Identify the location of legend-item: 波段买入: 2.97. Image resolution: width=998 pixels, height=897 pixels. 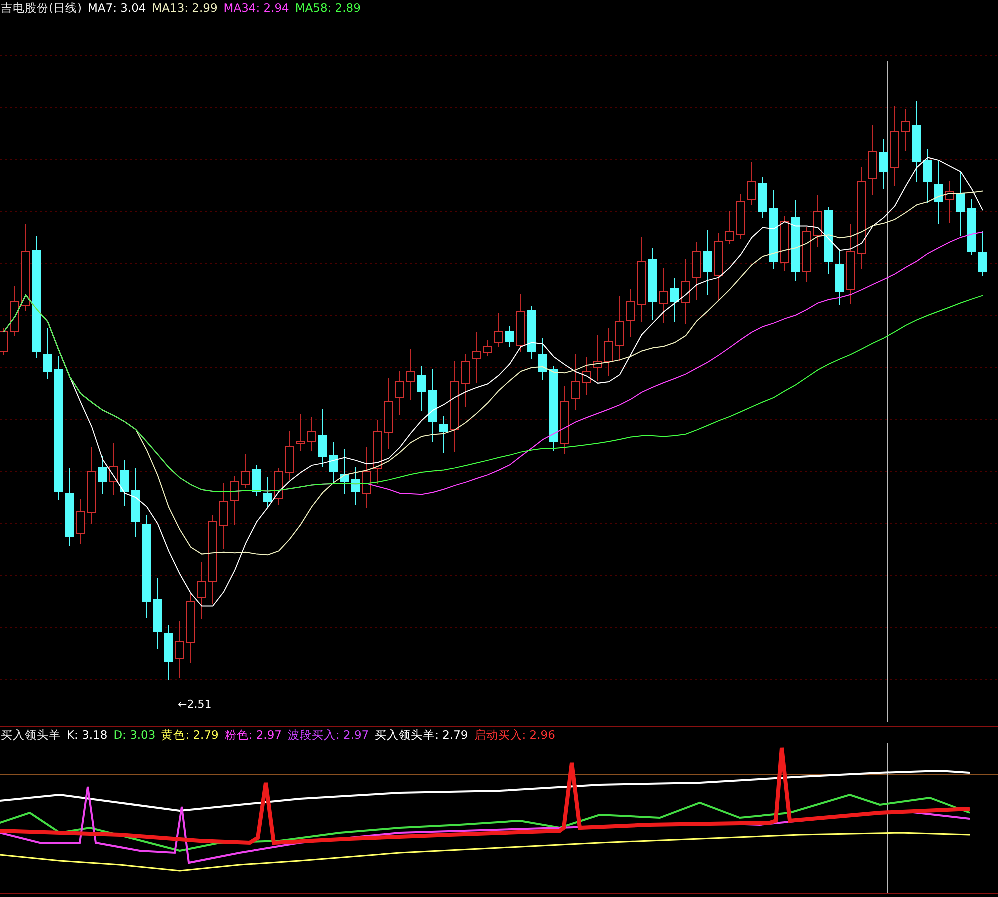
(329, 735).